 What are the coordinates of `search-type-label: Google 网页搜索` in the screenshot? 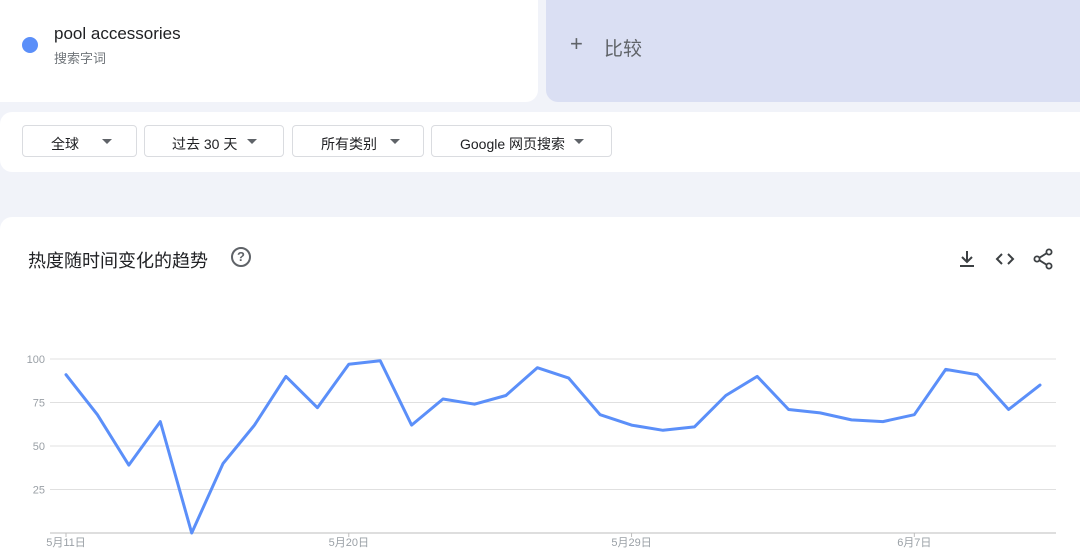 It's located at (513, 144).